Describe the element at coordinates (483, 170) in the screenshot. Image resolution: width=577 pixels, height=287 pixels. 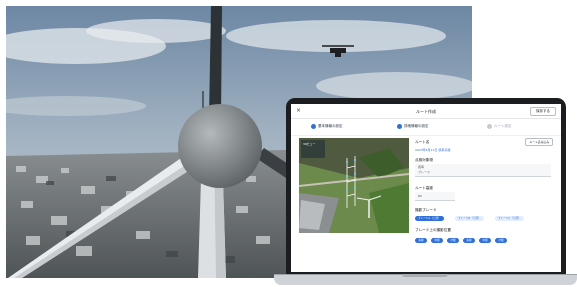
I see `object-field` at that location.